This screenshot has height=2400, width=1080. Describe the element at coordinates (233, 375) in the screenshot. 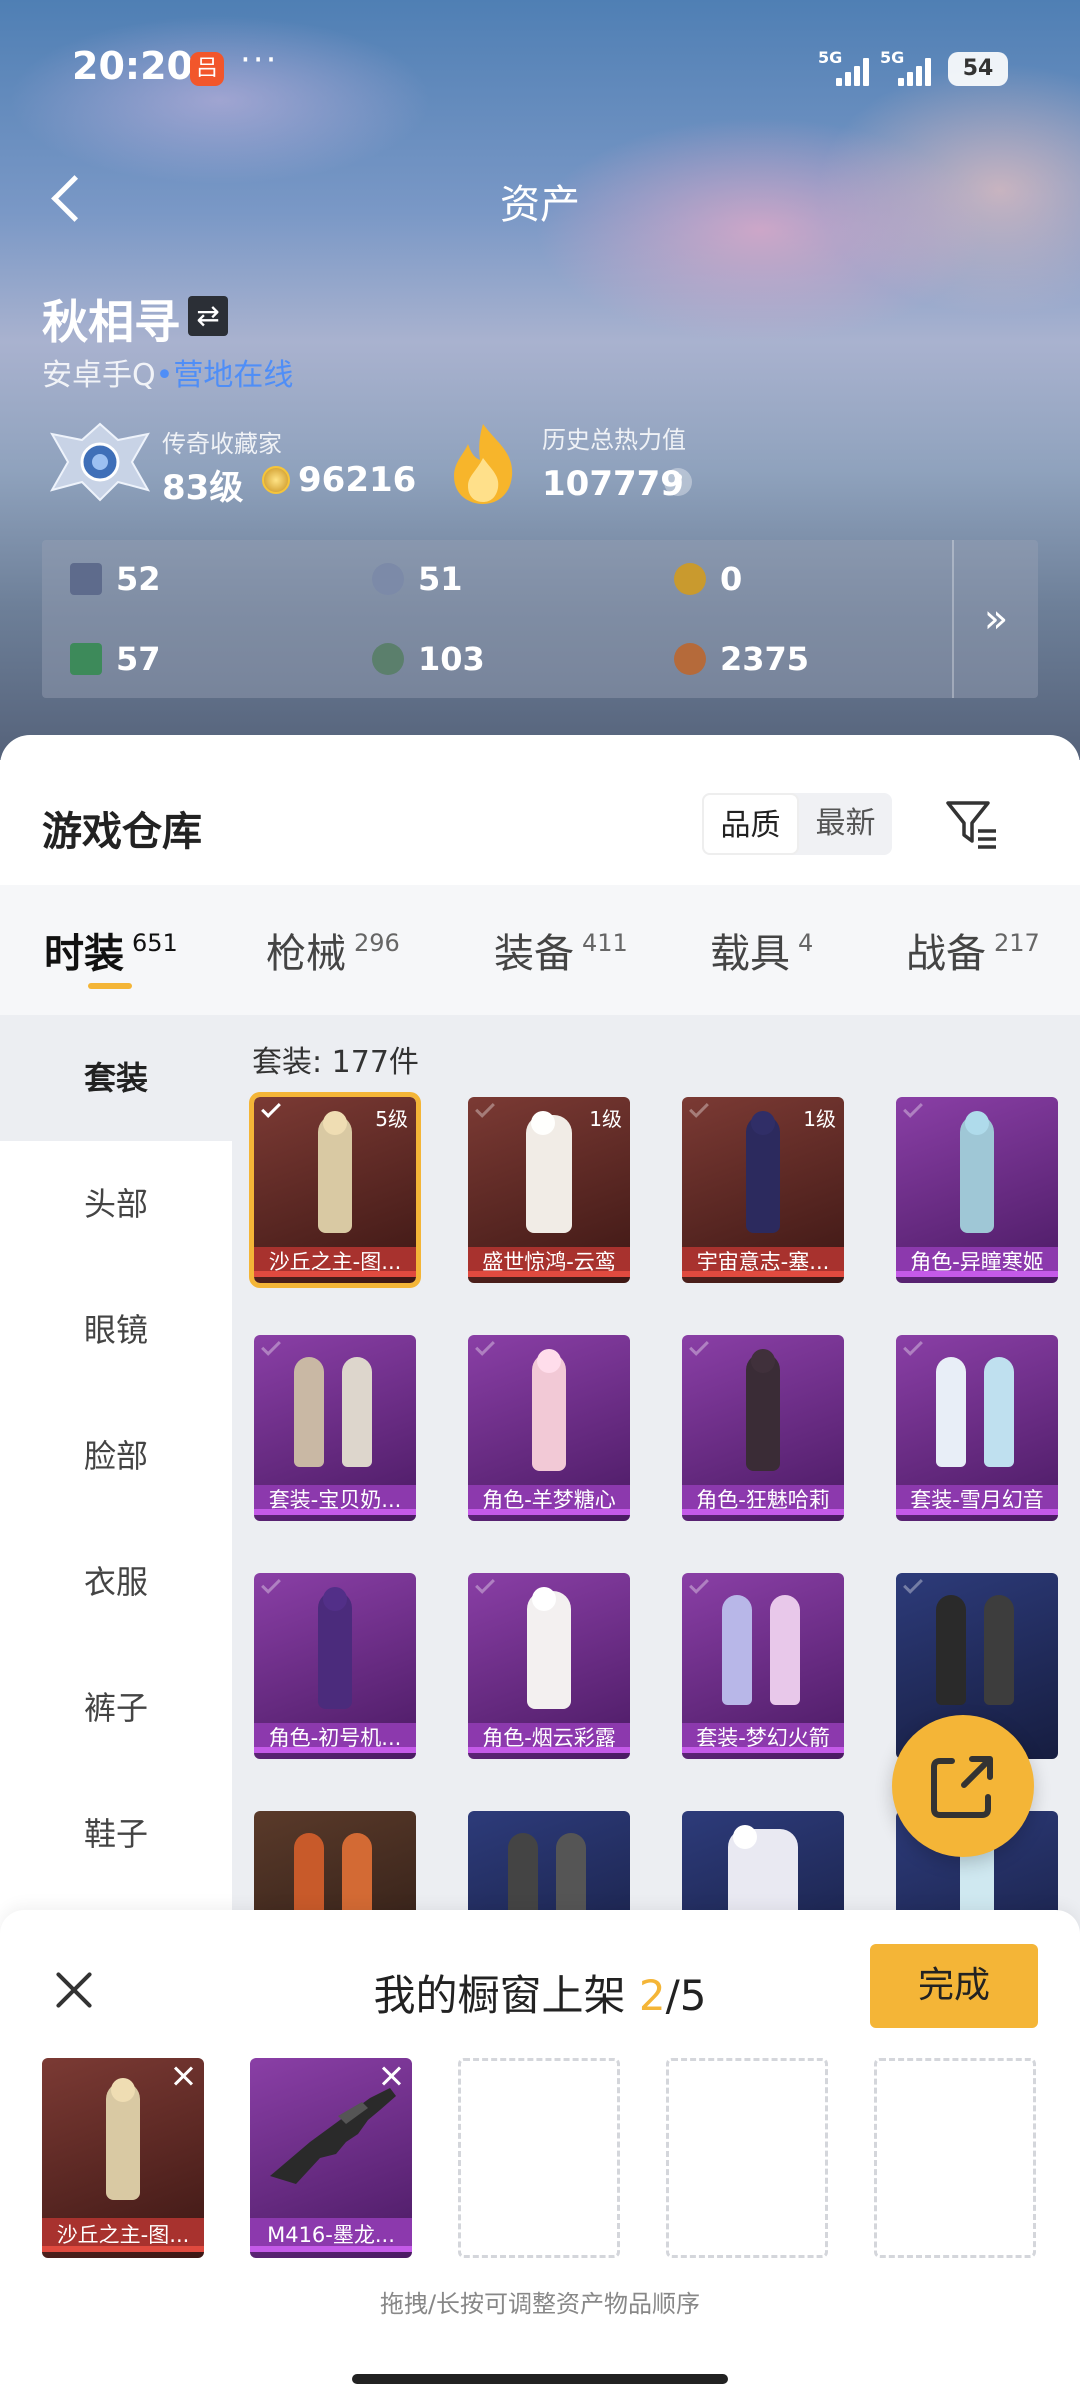

I see `online-status: 营地在线` at that location.